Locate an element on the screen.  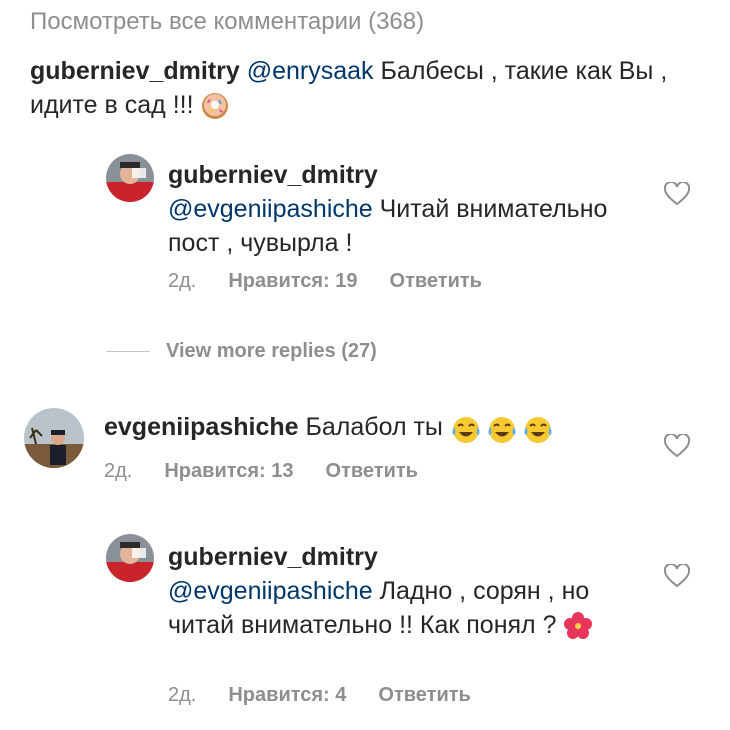
caption-mention: @enrysaak is located at coordinates (310, 71).